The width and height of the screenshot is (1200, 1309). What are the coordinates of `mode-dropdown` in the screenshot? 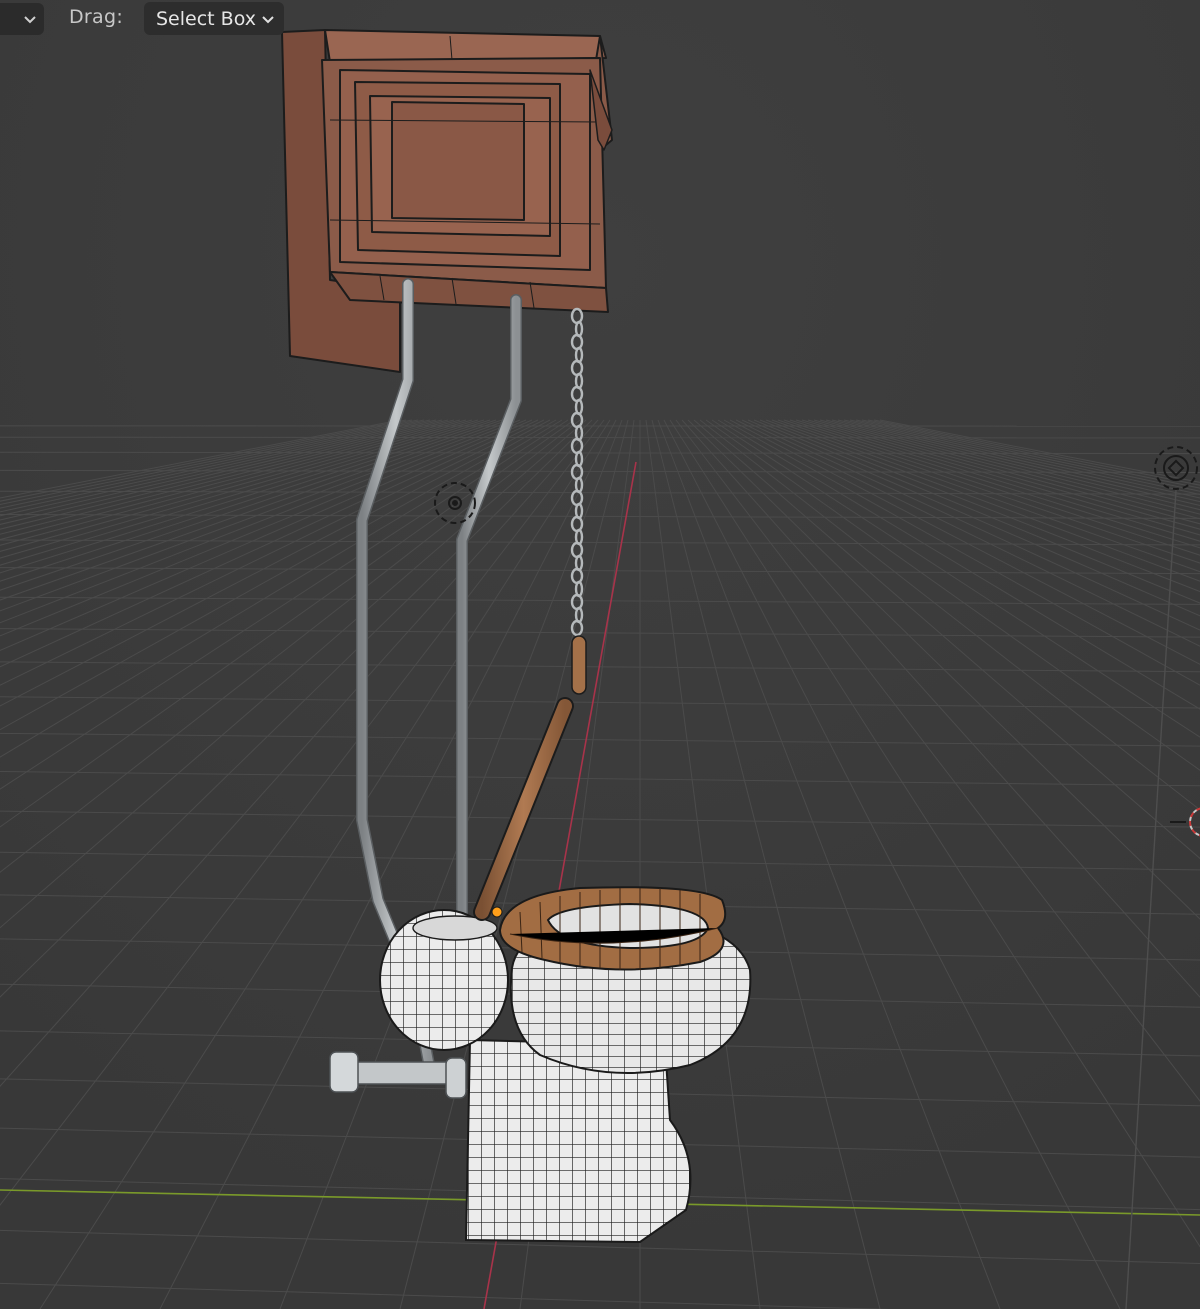 It's located at (22, 19).